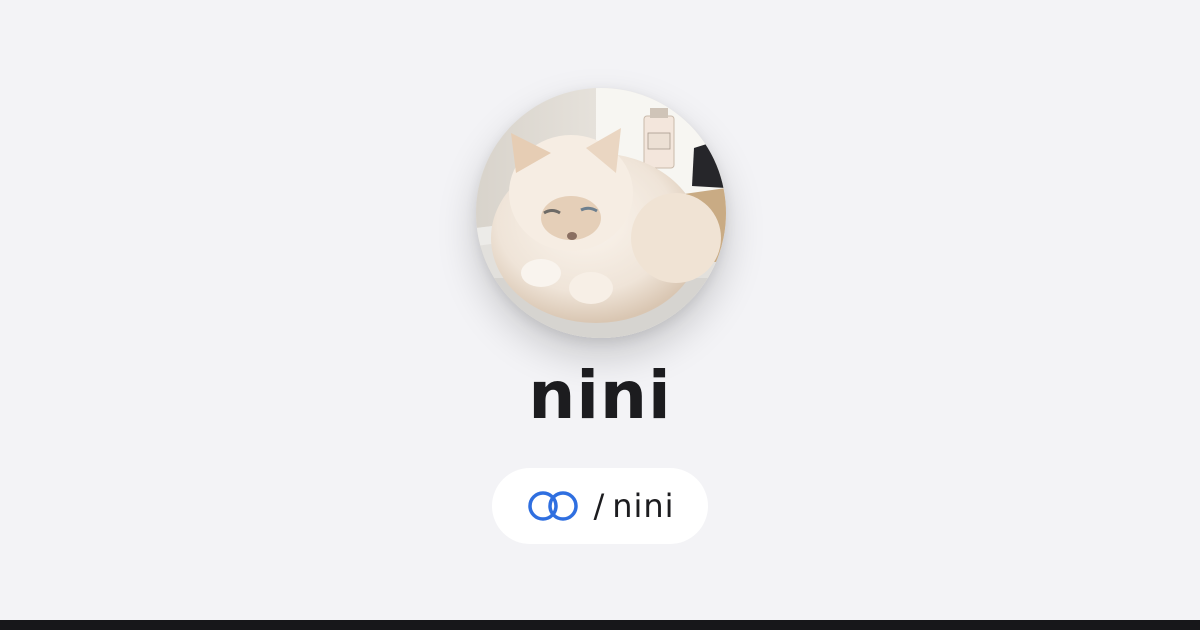  I want to click on handle-text: nini, so click(643, 506).